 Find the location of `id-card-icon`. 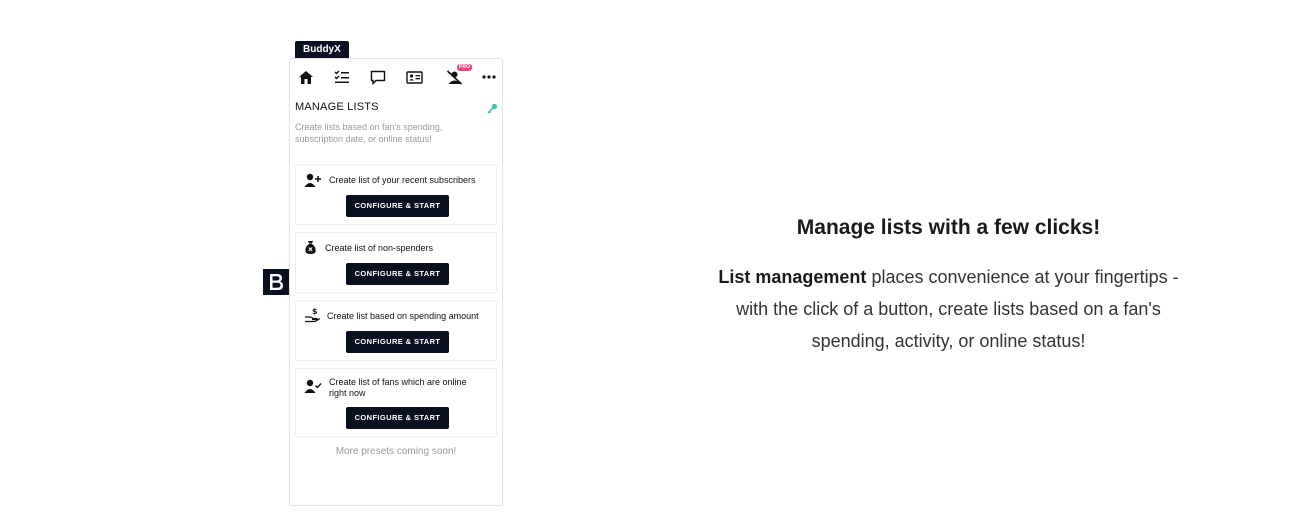

id-card-icon is located at coordinates (414, 77).